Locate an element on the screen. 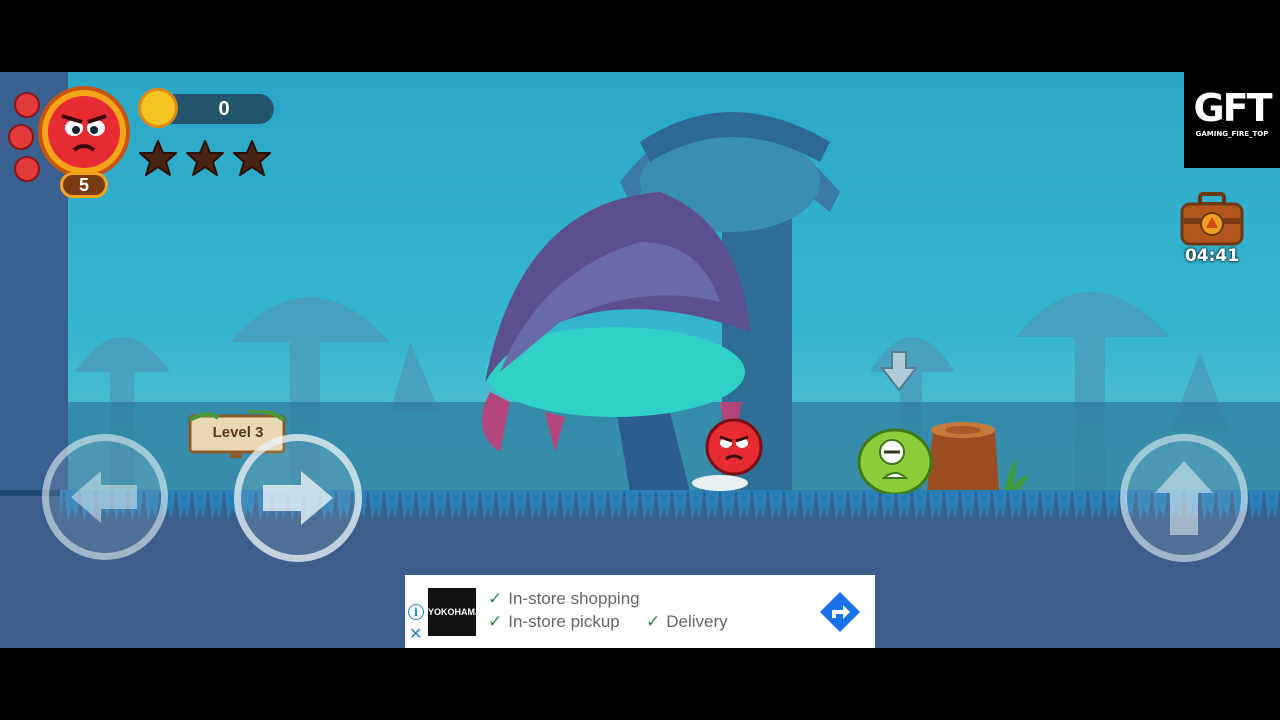  watermark-caption: GAMING_FIRE_TOP is located at coordinates (1232, 134).